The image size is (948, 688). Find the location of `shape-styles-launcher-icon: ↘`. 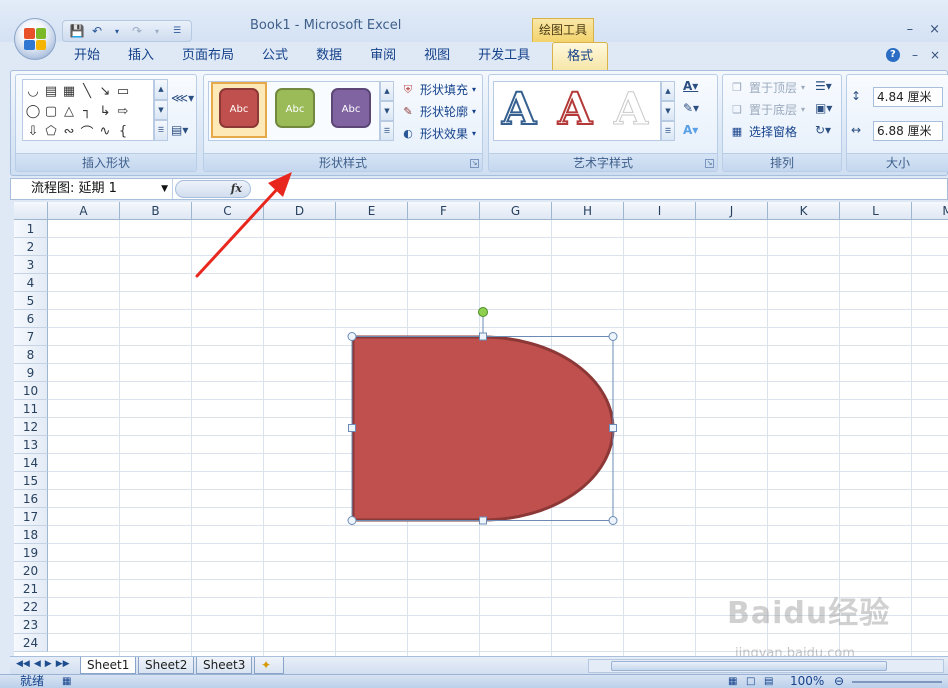

shape-styles-launcher-icon: ↘ is located at coordinates (474, 163).